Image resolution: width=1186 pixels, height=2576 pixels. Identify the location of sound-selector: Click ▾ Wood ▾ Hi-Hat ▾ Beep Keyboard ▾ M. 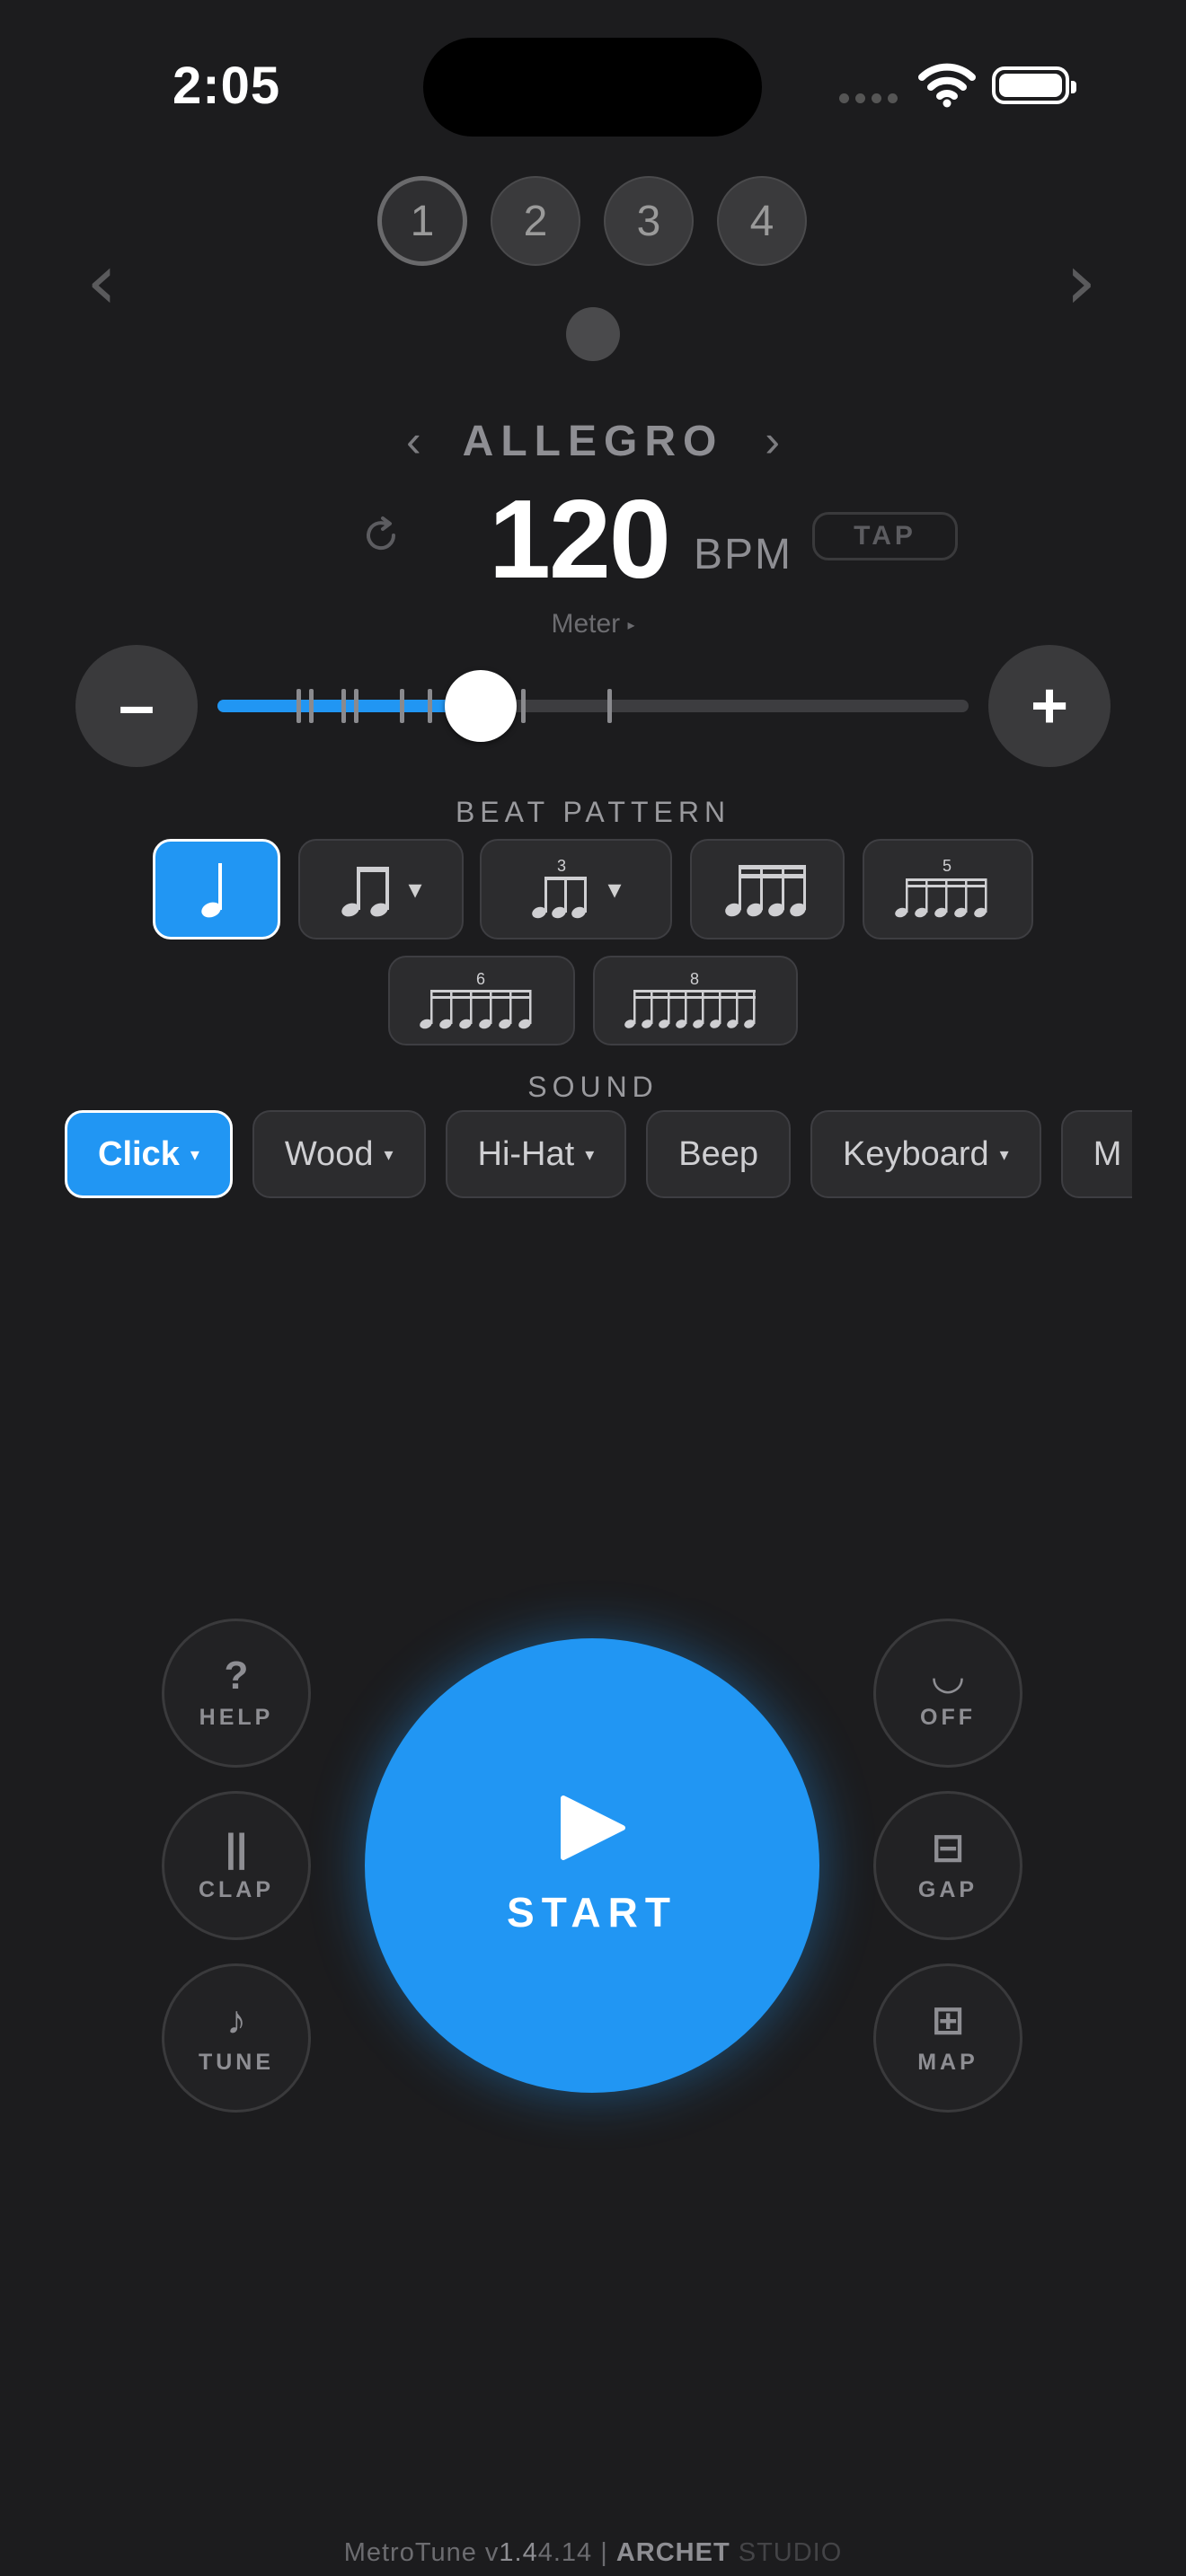
(598, 1155).